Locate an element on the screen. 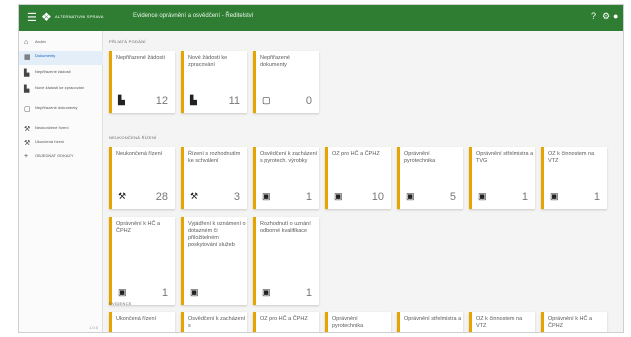  card-neukoncena-rizeni: Neukončená řízení ⚒ 28 is located at coordinates (142, 178).